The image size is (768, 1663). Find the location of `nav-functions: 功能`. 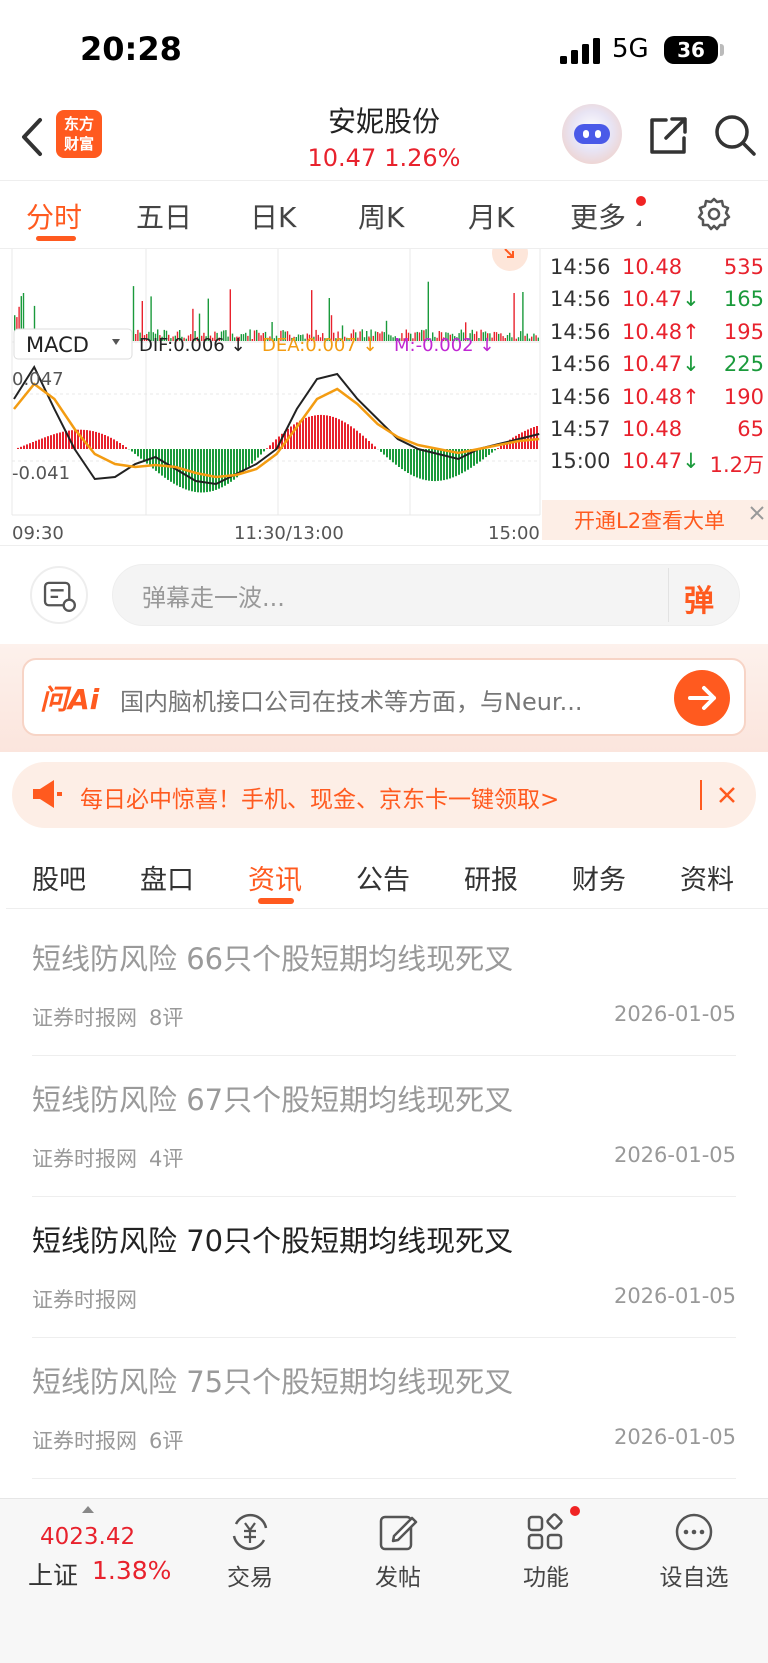

nav-functions: 功能 is located at coordinates (546, 1575).